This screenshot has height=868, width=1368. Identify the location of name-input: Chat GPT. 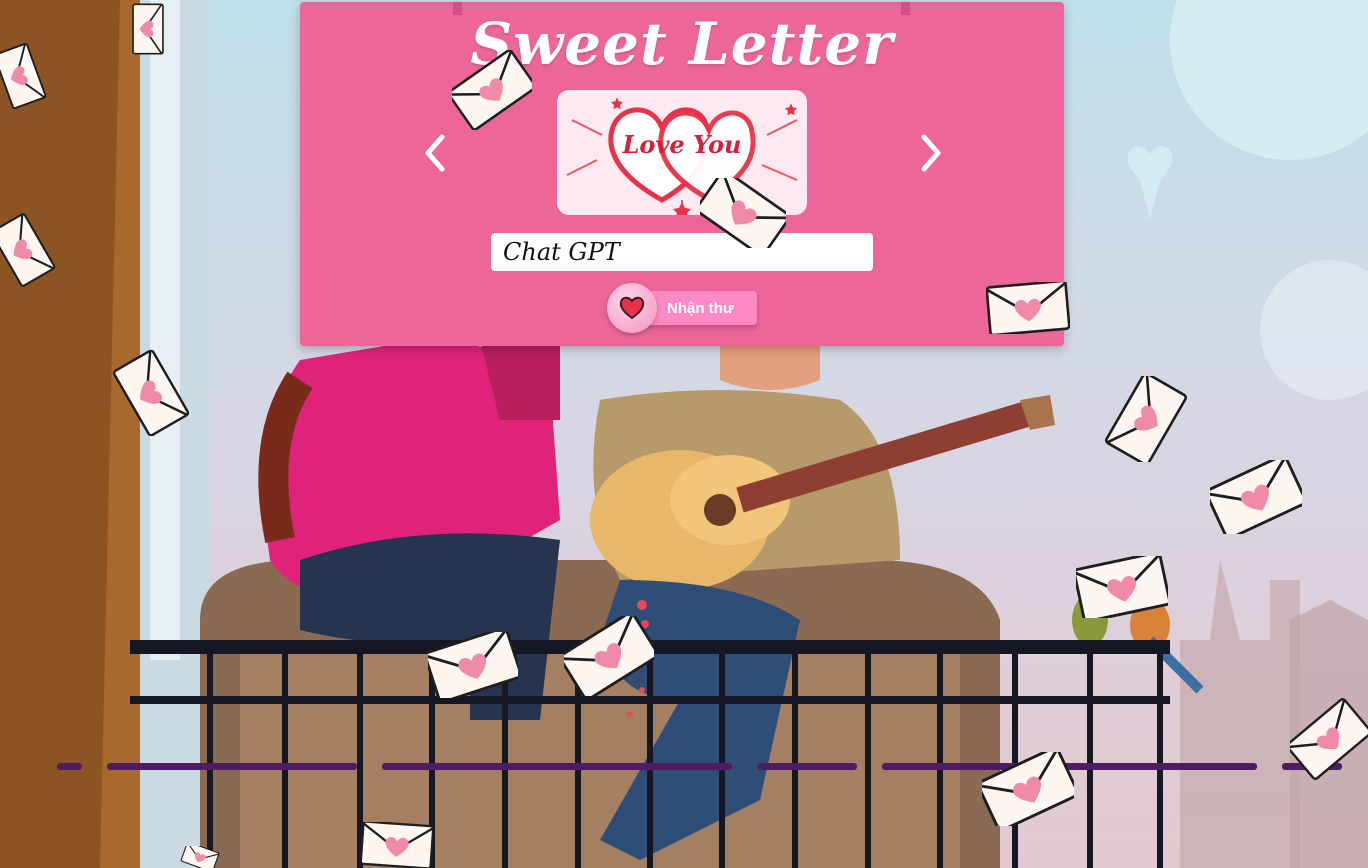
(682, 252).